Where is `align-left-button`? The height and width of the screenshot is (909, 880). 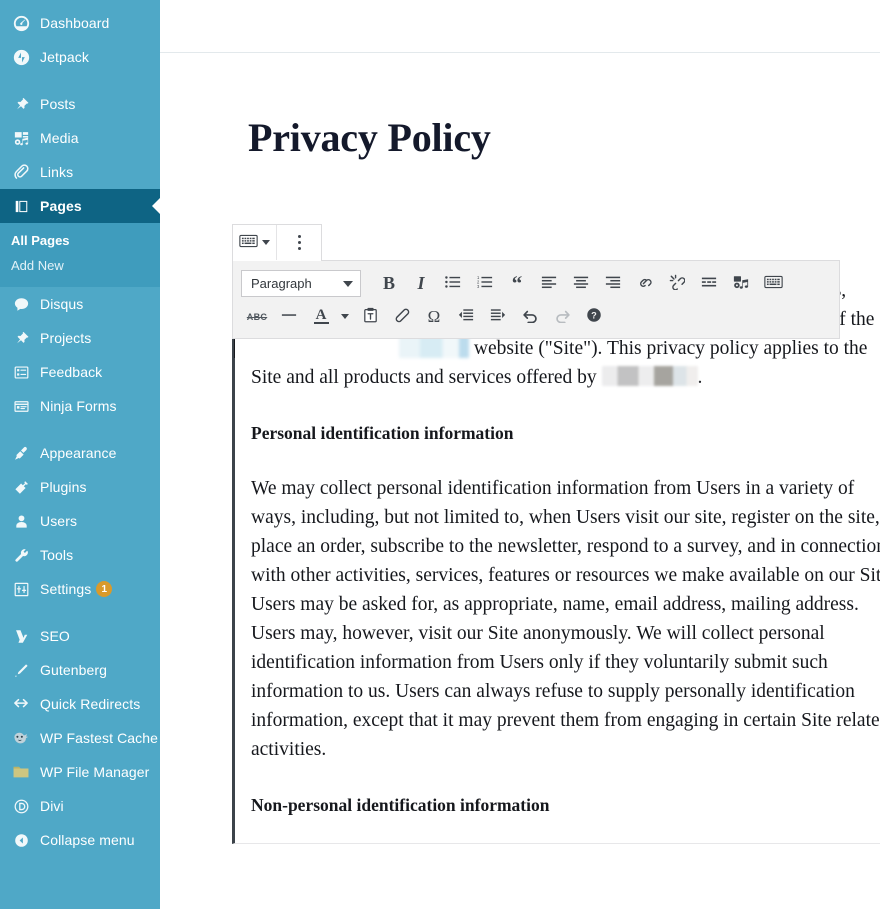 align-left-button is located at coordinates (549, 284).